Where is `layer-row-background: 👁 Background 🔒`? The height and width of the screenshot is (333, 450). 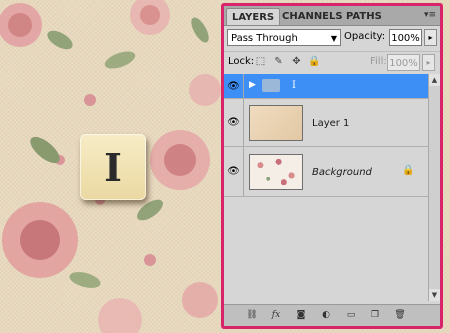
layer-row-background: 👁 Background 🔒 is located at coordinates (326, 172).